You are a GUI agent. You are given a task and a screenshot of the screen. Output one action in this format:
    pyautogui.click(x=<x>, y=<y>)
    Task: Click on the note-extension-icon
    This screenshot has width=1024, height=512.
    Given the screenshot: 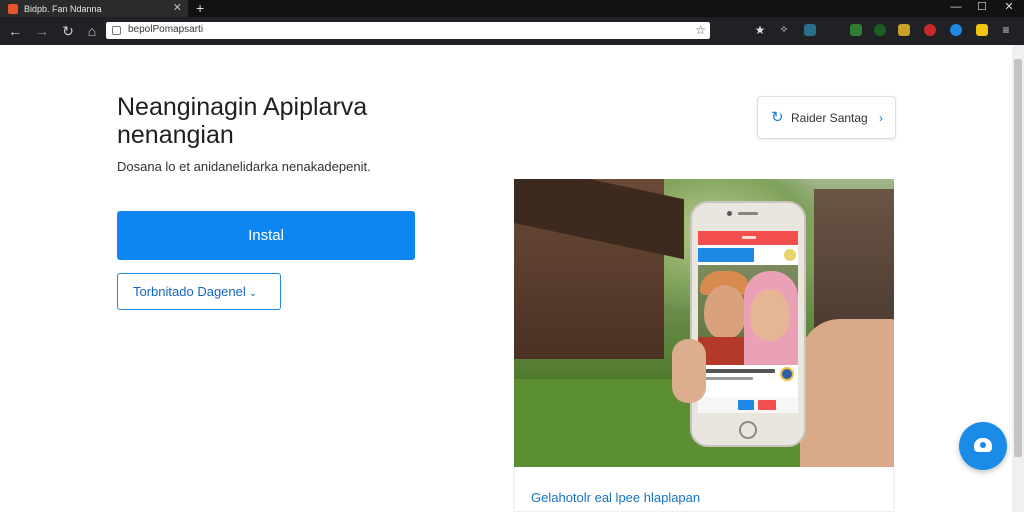 What is the action you would take?
    pyautogui.click(x=982, y=30)
    